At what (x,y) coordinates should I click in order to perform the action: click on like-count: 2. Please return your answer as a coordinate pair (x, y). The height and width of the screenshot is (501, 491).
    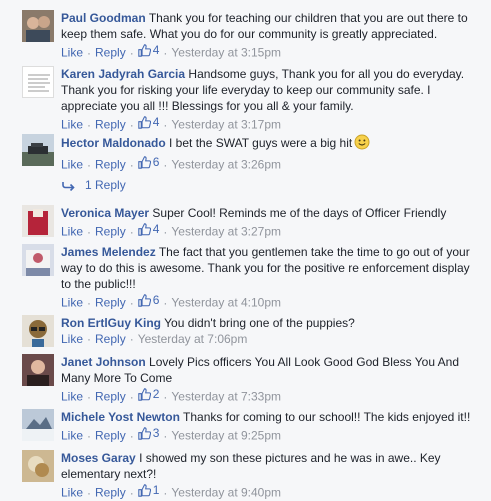
    Looking at the image, I should click on (148, 394).